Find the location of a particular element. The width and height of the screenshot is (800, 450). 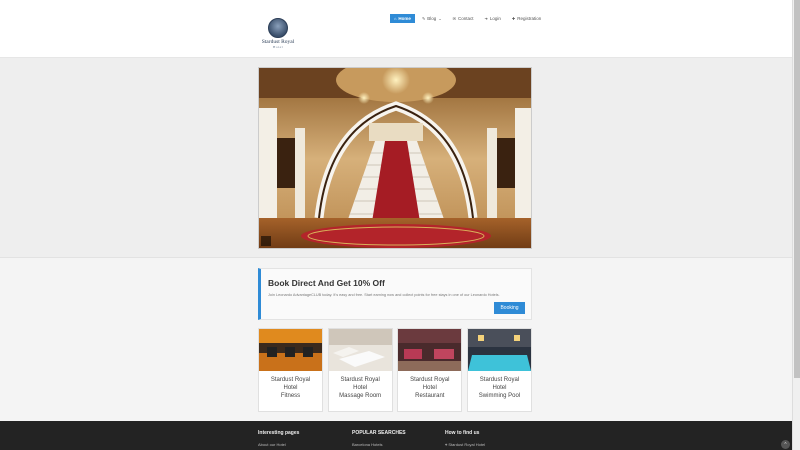

nav-registration-label: Registration is located at coordinates (529, 18).